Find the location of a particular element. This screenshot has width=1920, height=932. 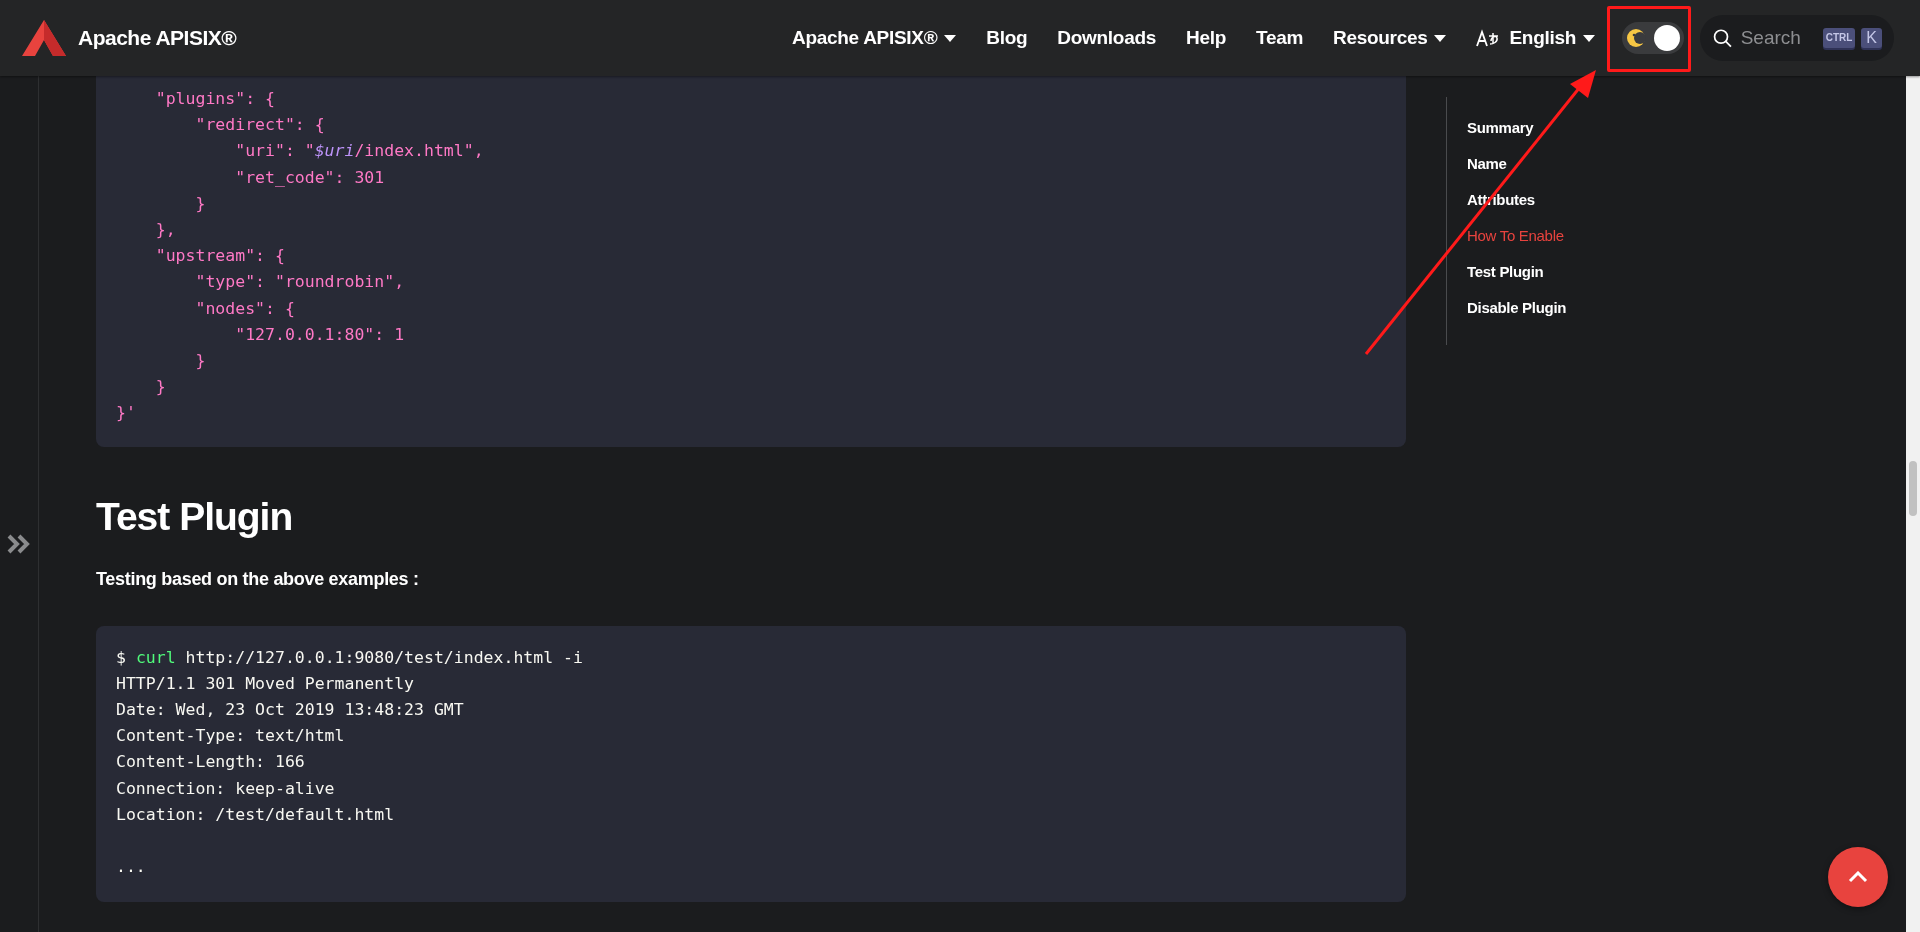

keyboard-key: K is located at coordinates (1871, 38).